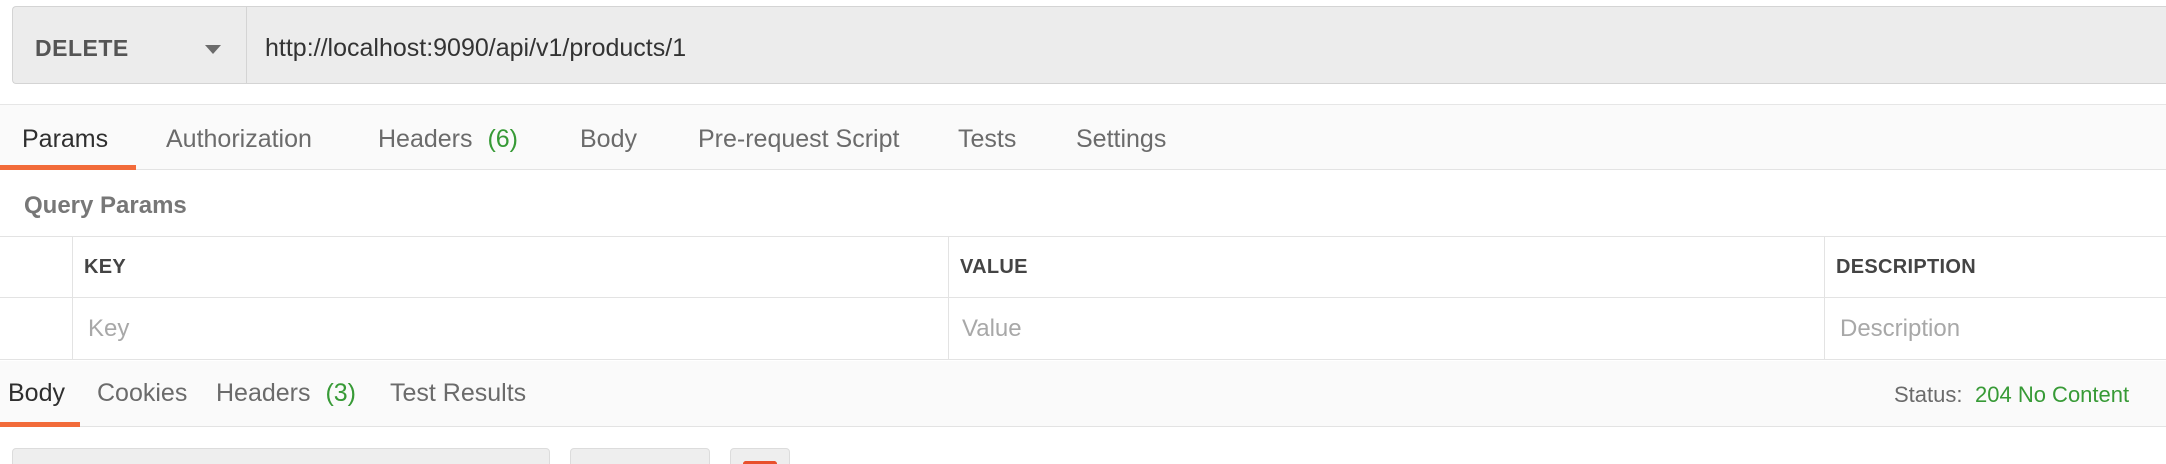 This screenshot has width=2166, height=464. Describe the element at coordinates (281, 456) in the screenshot. I see `response-format-select` at that location.